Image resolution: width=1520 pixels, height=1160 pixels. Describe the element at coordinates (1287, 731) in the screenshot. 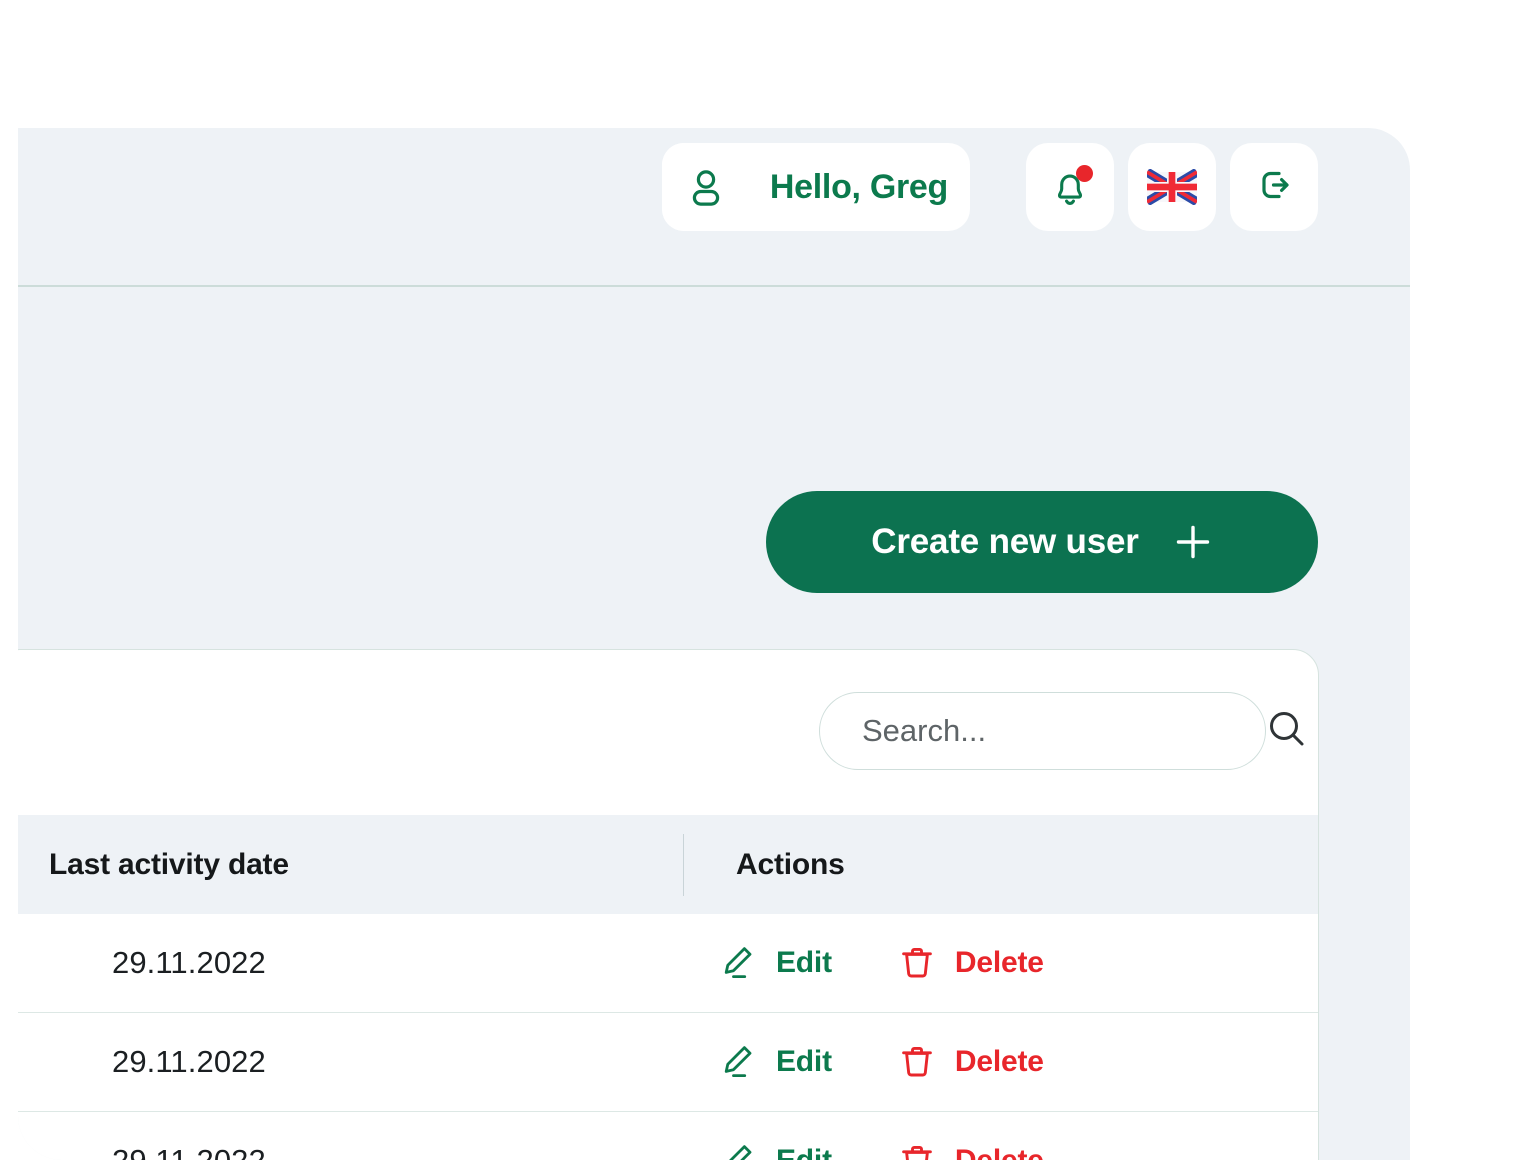

I see `search-icon` at that location.